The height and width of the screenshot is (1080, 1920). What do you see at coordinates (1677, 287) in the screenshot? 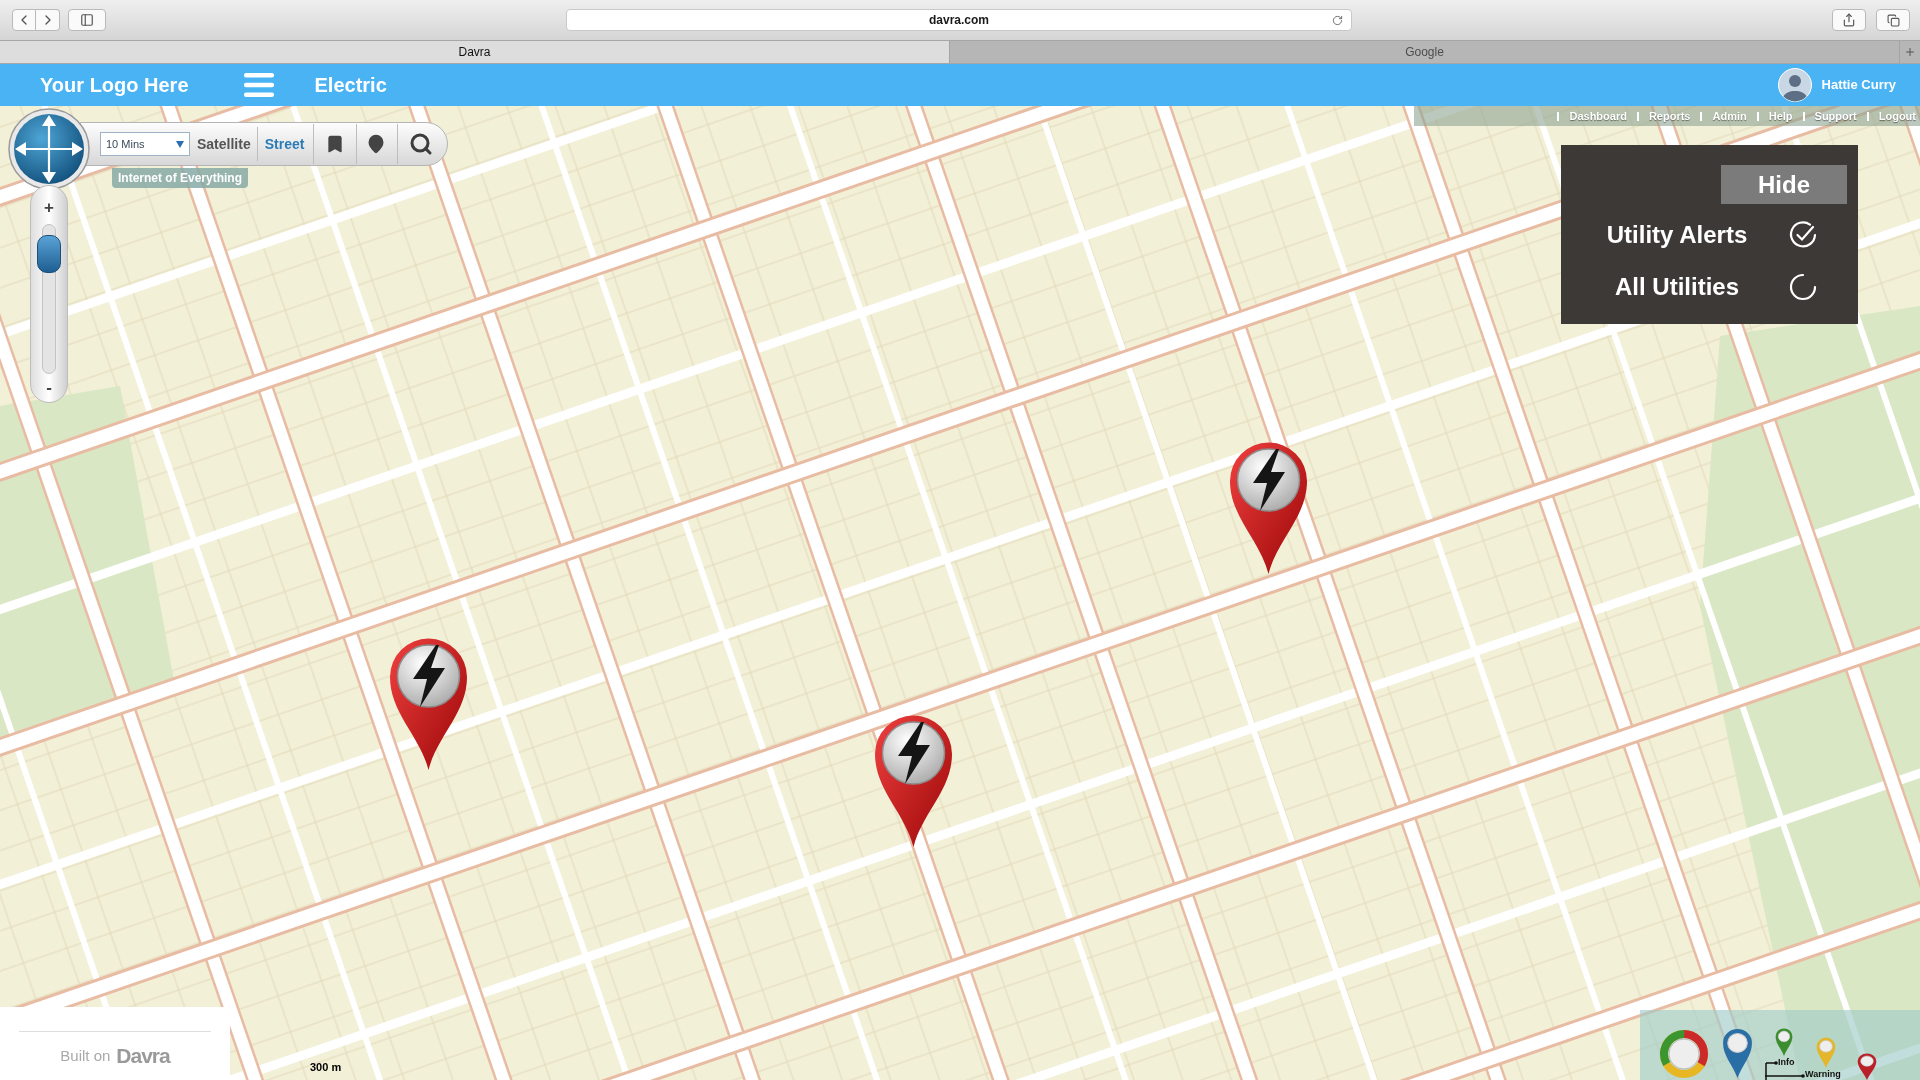
I see `layer-label: All Utilities` at bounding box center [1677, 287].